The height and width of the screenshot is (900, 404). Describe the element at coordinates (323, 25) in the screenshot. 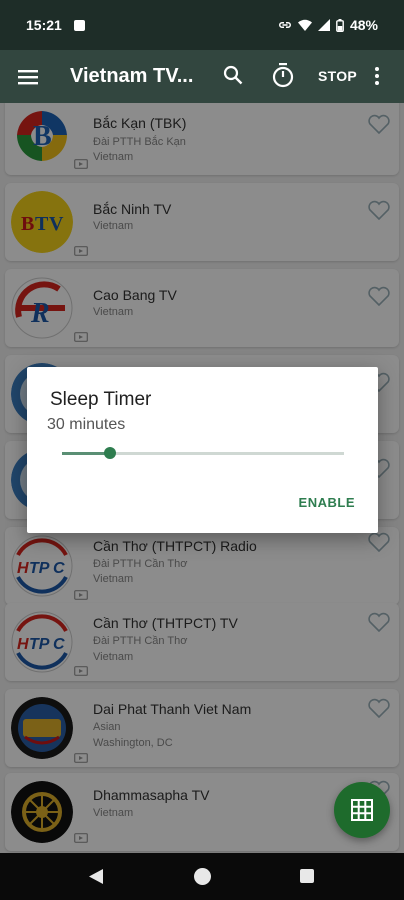

I see `signal-icon` at that location.